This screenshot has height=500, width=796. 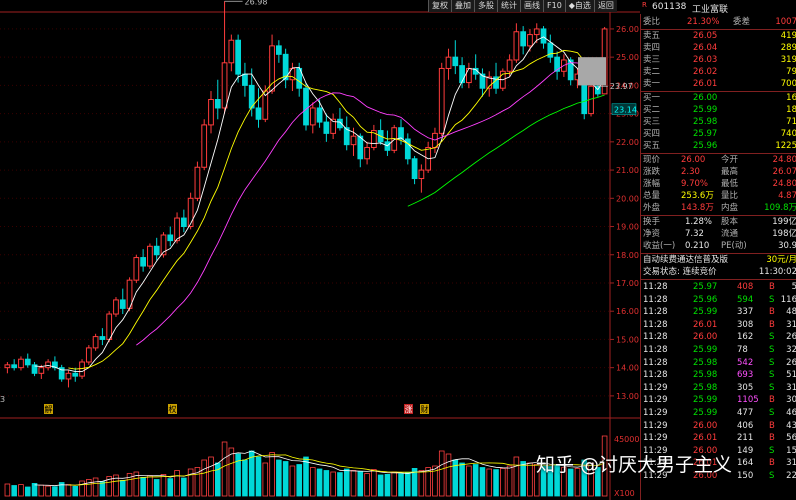 I want to click on bid-price: 25.97, so click(x=705, y=134).